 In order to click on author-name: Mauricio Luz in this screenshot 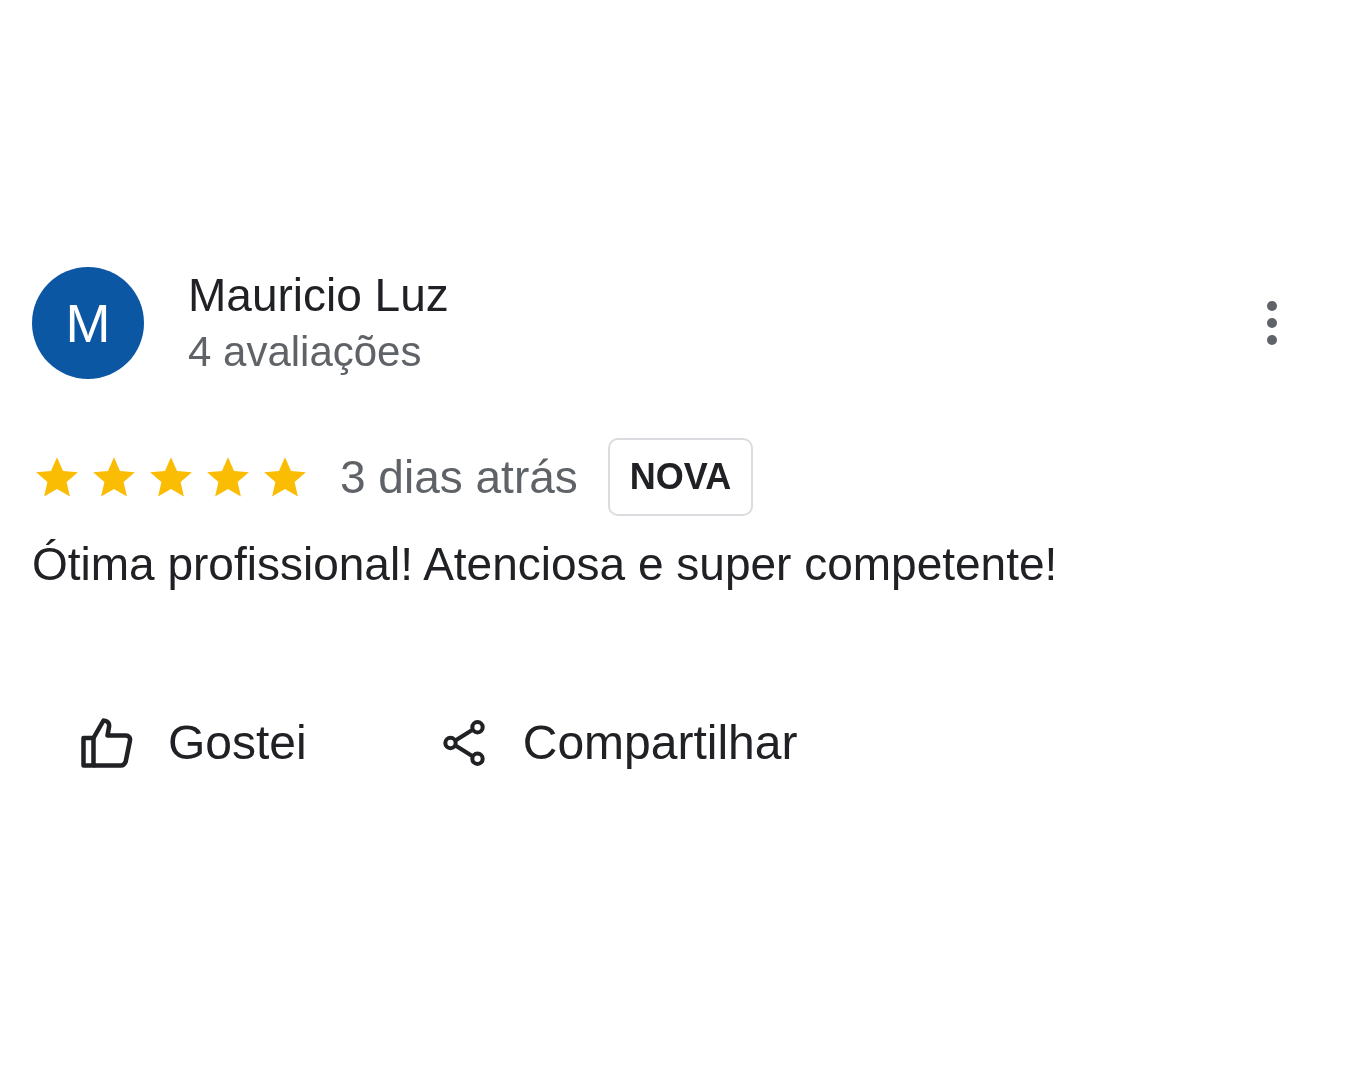, I will do `click(318, 295)`.